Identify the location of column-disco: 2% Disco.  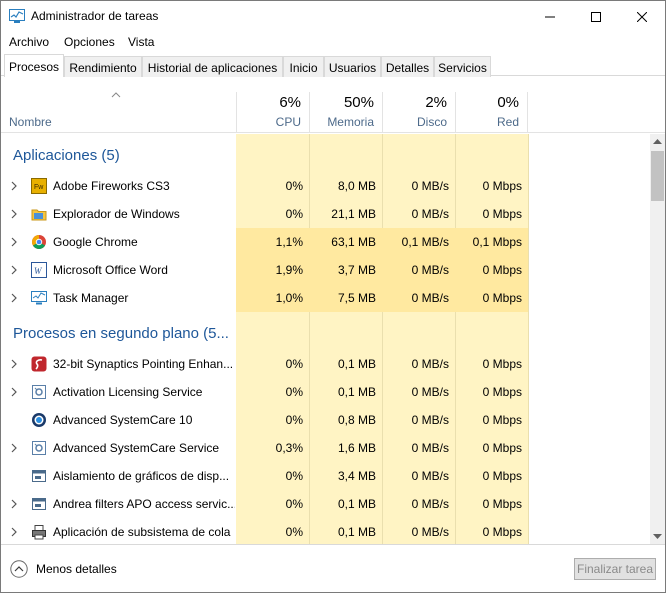
(418, 112).